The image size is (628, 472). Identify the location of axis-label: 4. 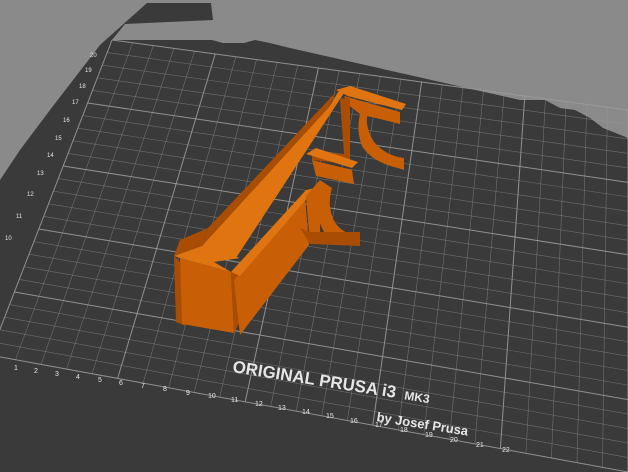
(78, 377).